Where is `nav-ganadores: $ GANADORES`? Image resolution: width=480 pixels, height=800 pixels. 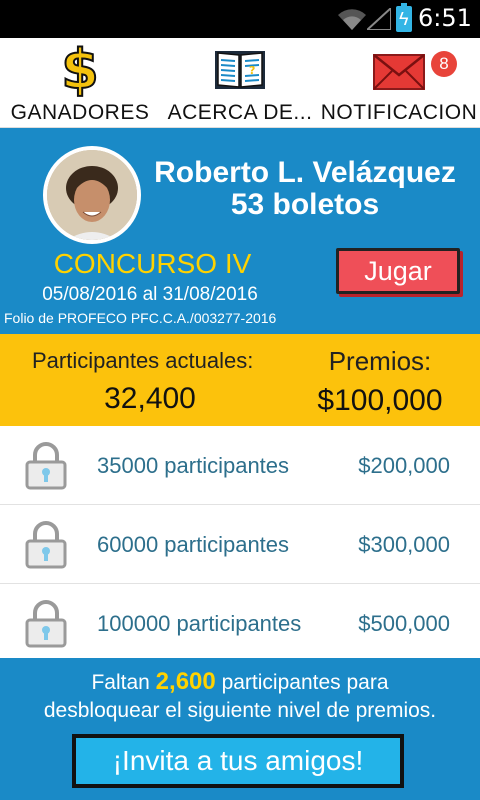 nav-ganadores: $ GANADORES is located at coordinates (80, 83).